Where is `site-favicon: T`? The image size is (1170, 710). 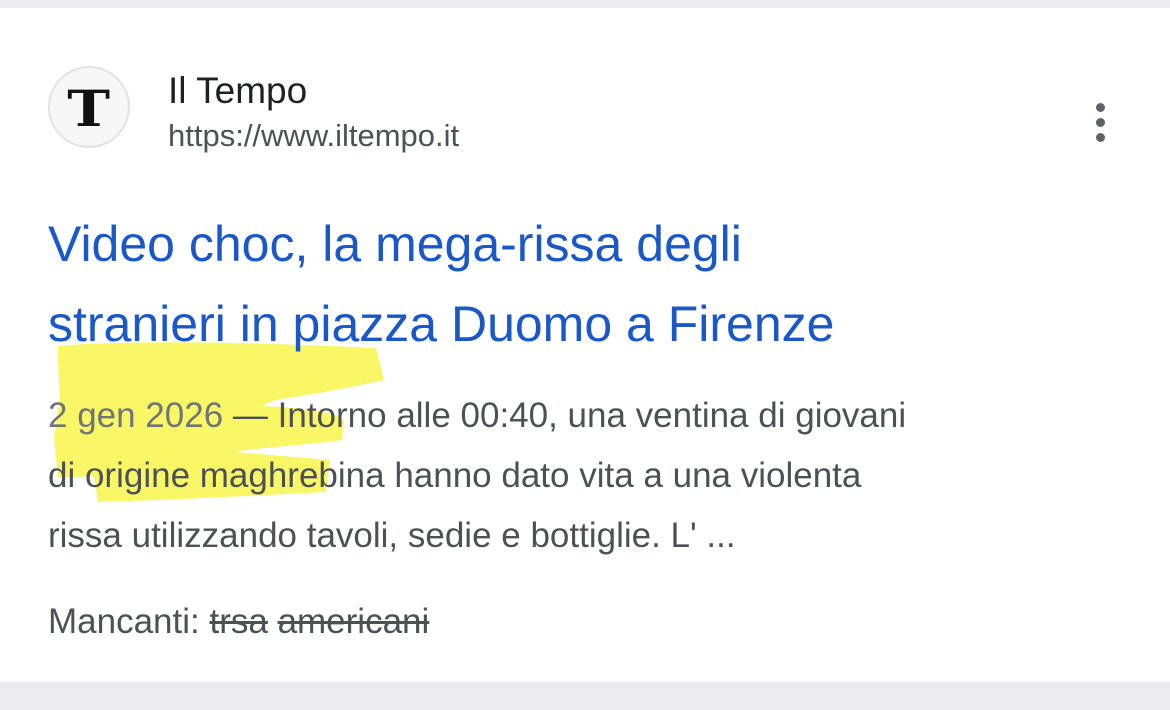 site-favicon: T is located at coordinates (89, 107).